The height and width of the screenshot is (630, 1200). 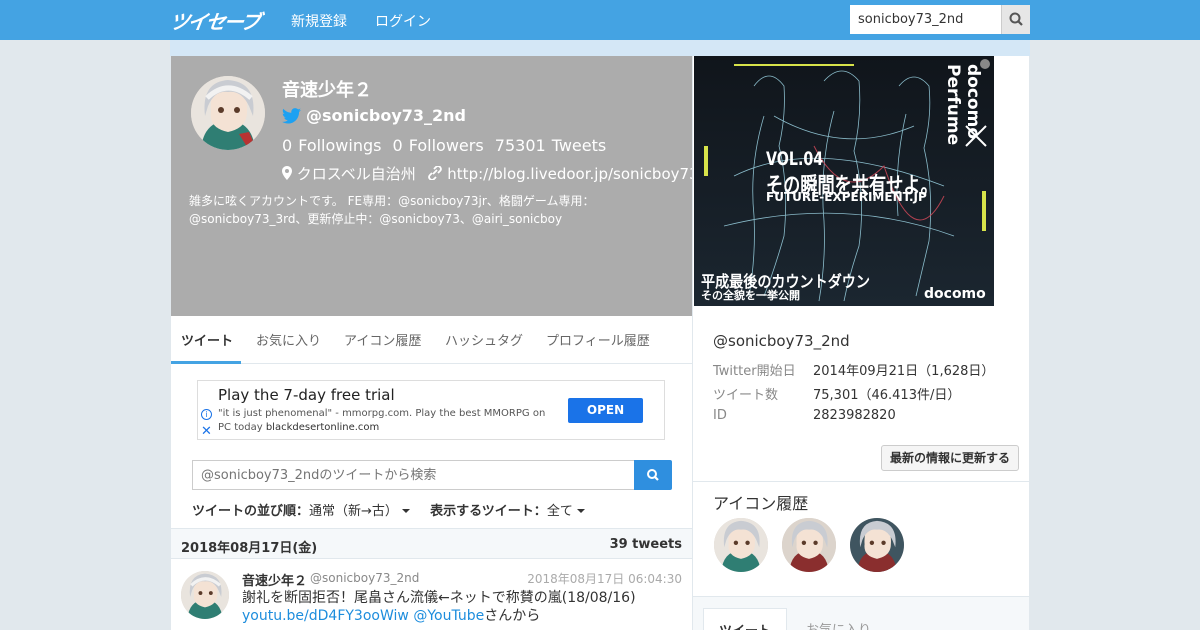 I want to click on header-search-button, so click(x=1015, y=19).